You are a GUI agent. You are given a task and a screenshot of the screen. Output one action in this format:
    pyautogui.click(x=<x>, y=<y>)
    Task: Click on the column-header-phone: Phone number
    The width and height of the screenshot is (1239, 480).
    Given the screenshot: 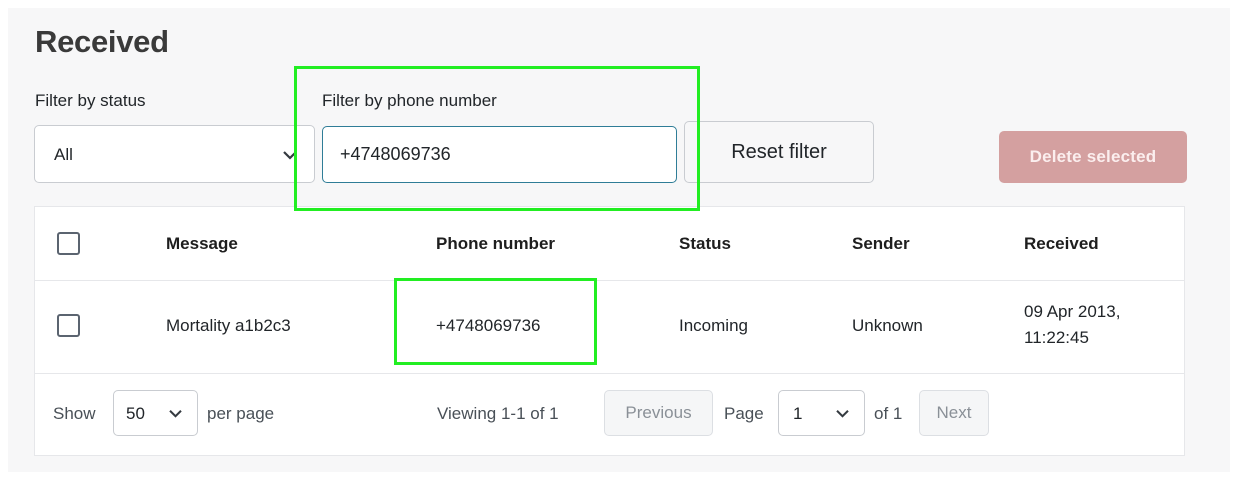 What is the action you would take?
    pyautogui.click(x=496, y=243)
    